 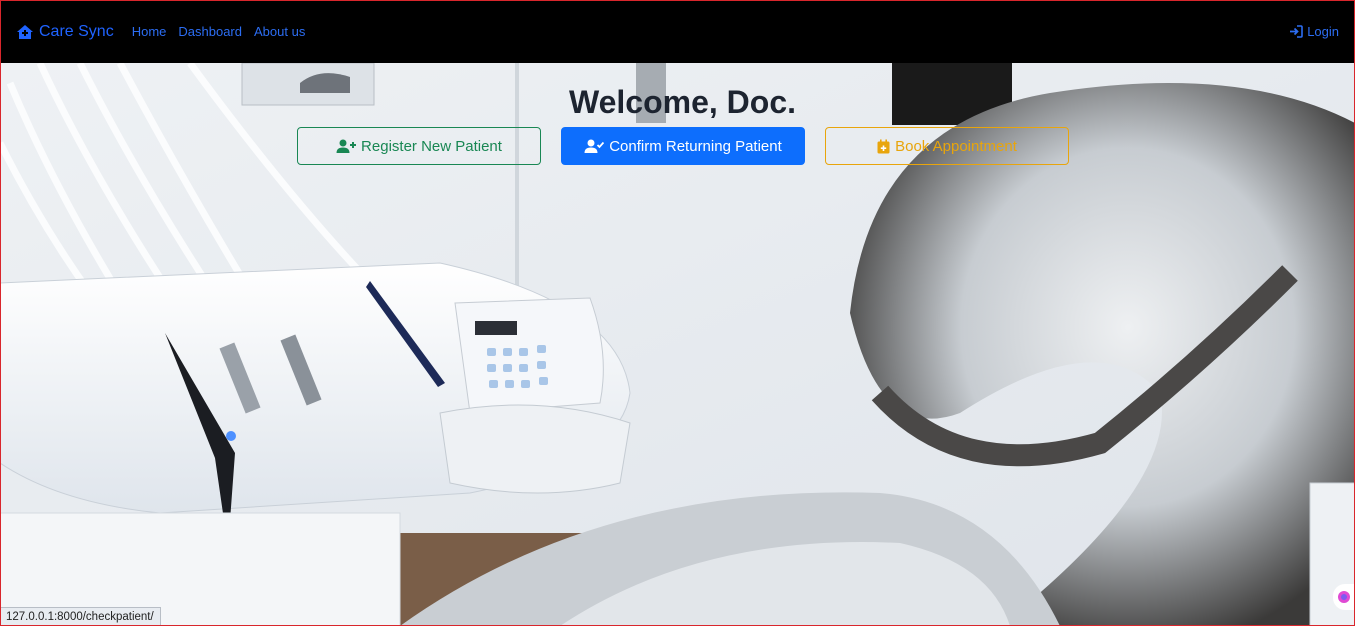 What do you see at coordinates (25, 31) in the screenshot?
I see `hospital-house-icon` at bounding box center [25, 31].